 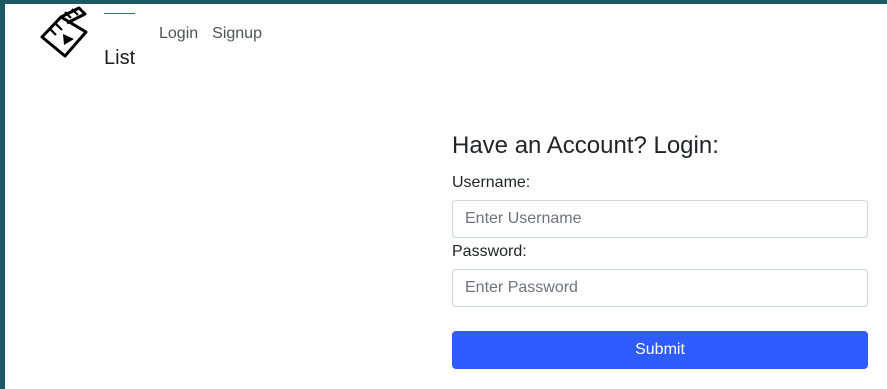 I want to click on password-input, so click(x=660, y=288).